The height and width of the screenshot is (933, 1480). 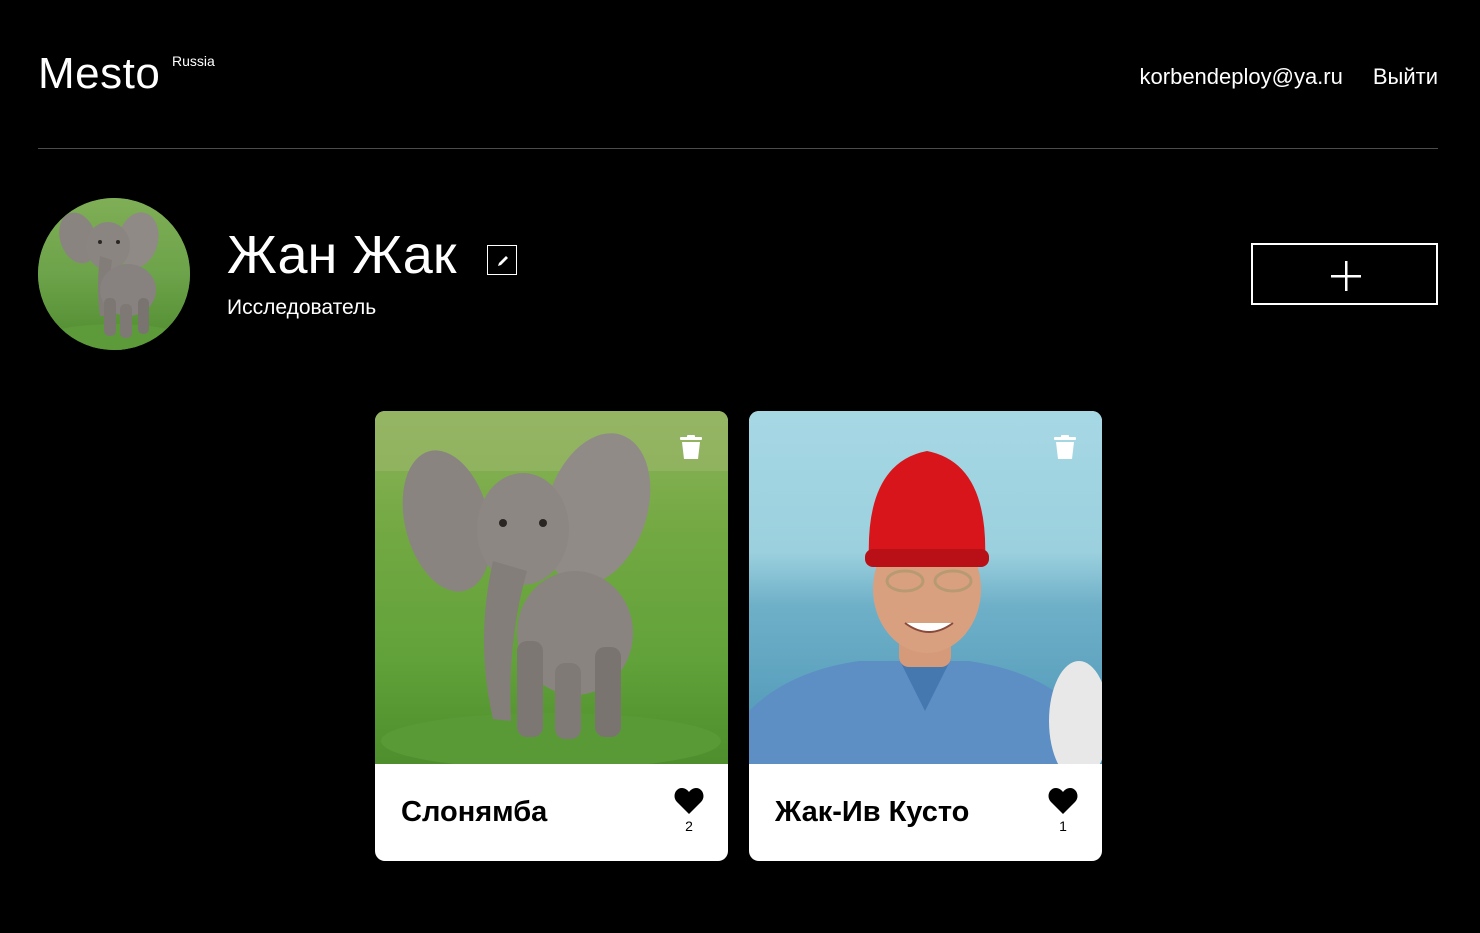 I want to click on logo: Mesto, so click(x=99, y=73).